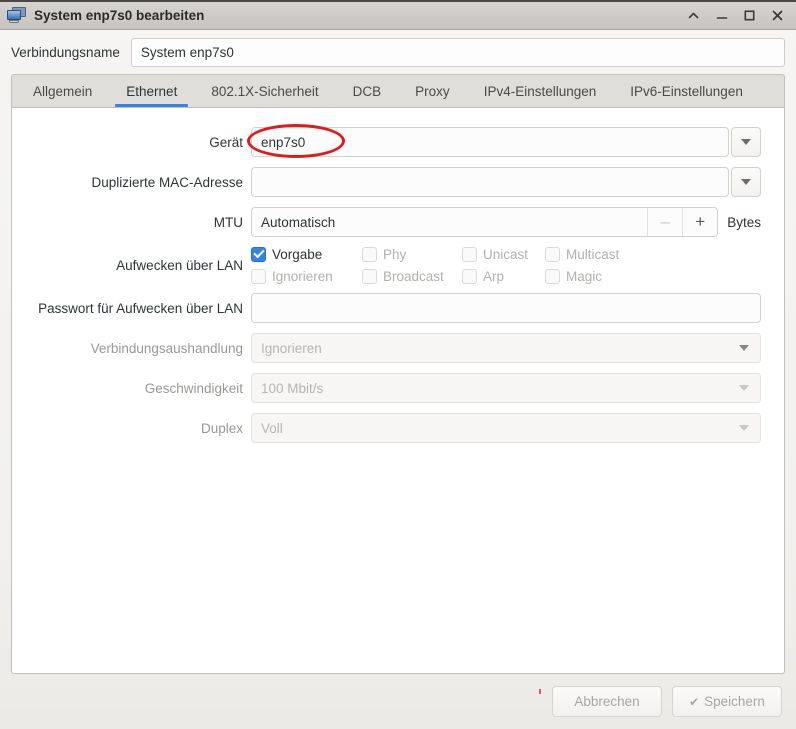 The width and height of the screenshot is (796, 729). What do you see at coordinates (721, 16) in the screenshot?
I see `minimize-window-button` at bounding box center [721, 16].